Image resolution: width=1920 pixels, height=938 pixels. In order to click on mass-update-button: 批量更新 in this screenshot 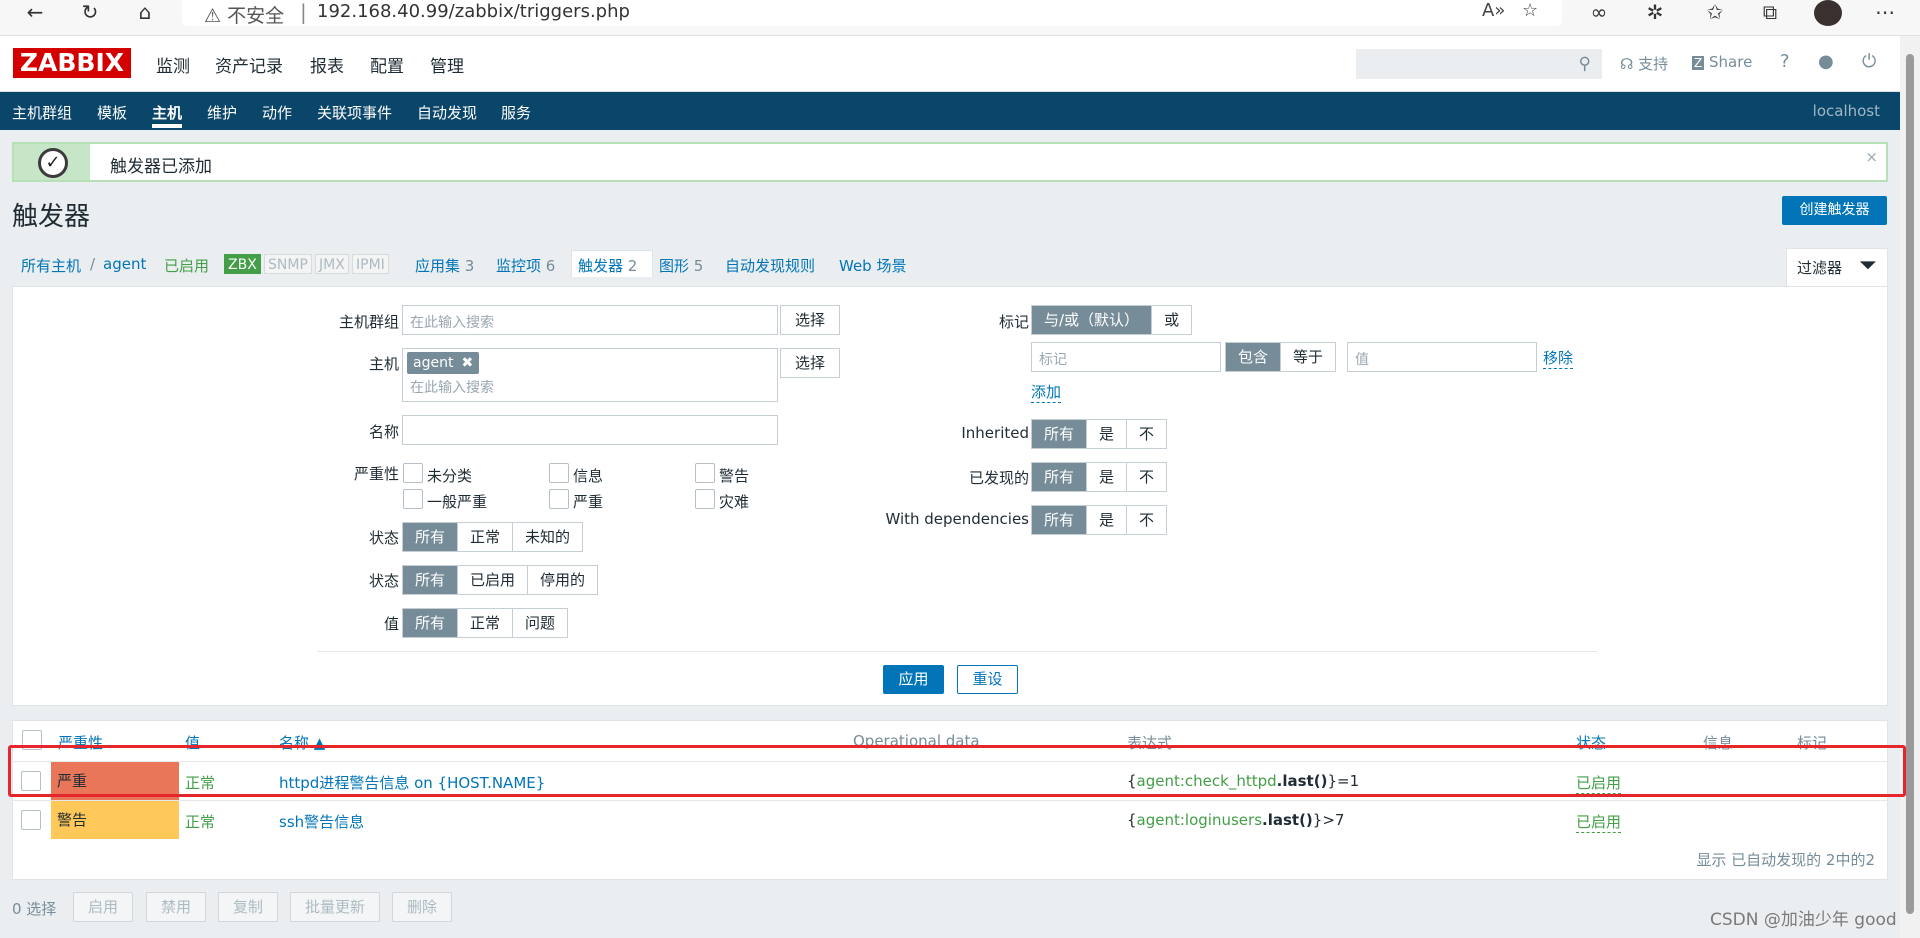, I will do `click(335, 907)`.